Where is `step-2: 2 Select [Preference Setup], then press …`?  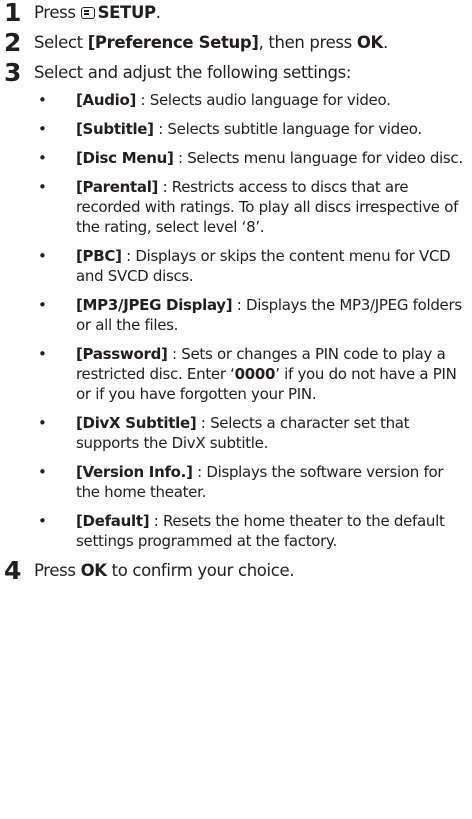
step-2: 2 Select [Preference Setup], then press … is located at coordinates (236, 42).